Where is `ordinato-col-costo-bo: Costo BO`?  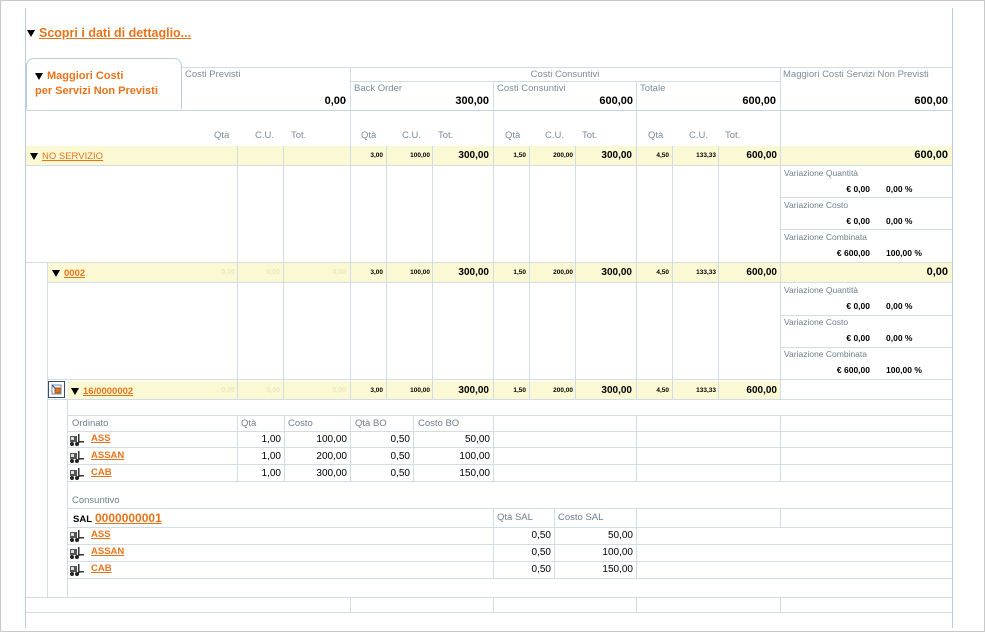
ordinato-col-costo-bo: Costo BO is located at coordinates (439, 423).